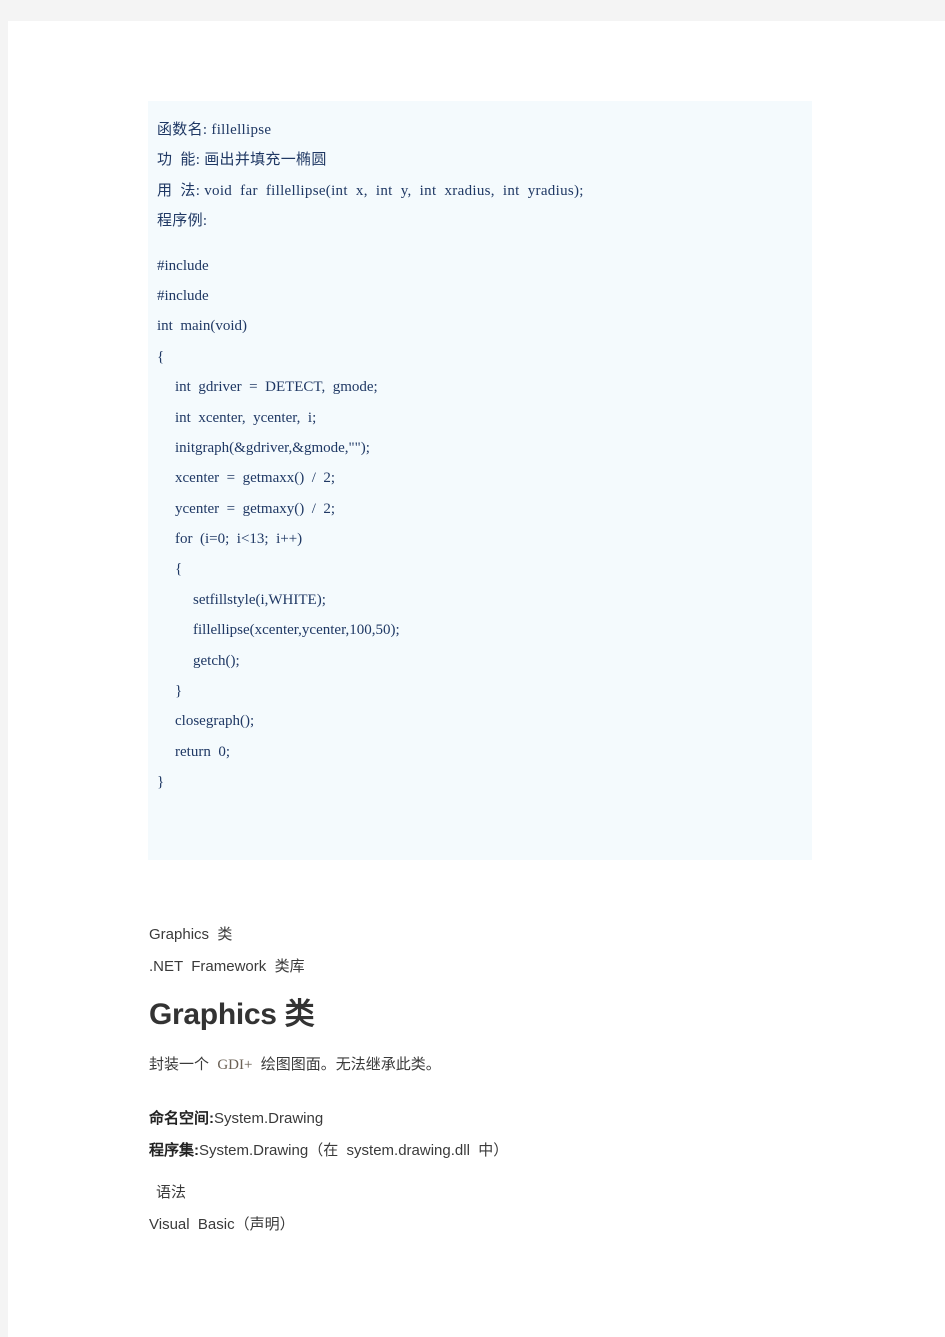 The height and width of the screenshot is (1337, 945). What do you see at coordinates (181, 1118) in the screenshot?
I see `namespace-label: 命名空间:` at bounding box center [181, 1118].